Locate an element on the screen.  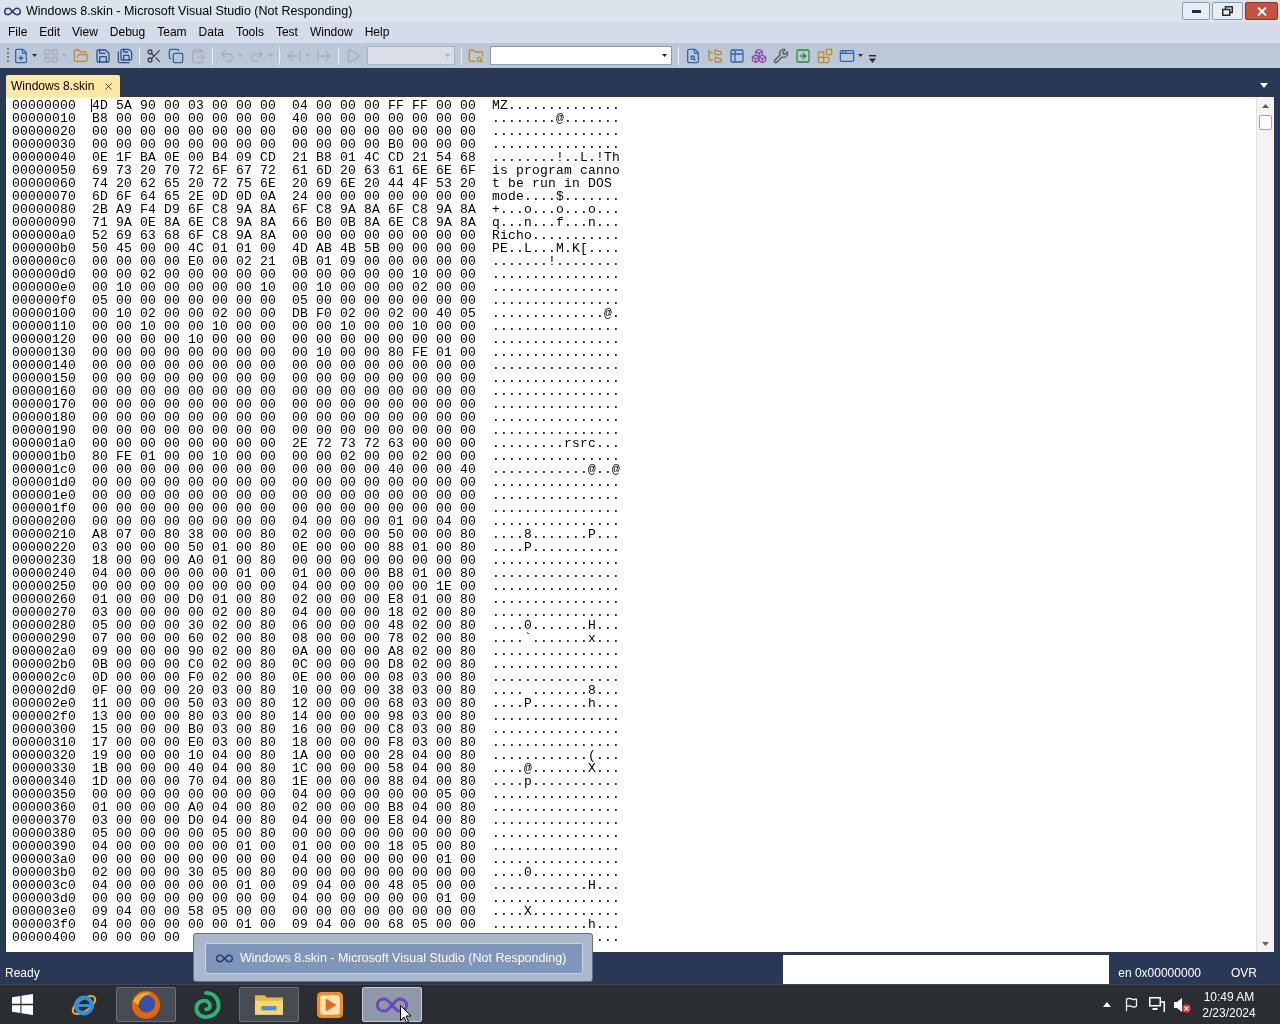
hex-bytes: 0A 00 00 00 A8 02 00 80 is located at coordinates (384, 651).